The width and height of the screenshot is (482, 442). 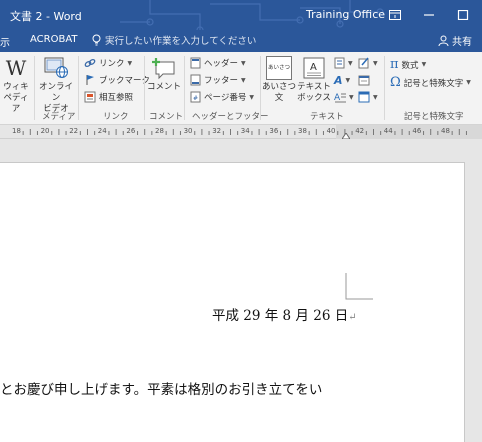 What do you see at coordinates (46, 16) in the screenshot?
I see `window-title: 文書 2 - Word` at bounding box center [46, 16].